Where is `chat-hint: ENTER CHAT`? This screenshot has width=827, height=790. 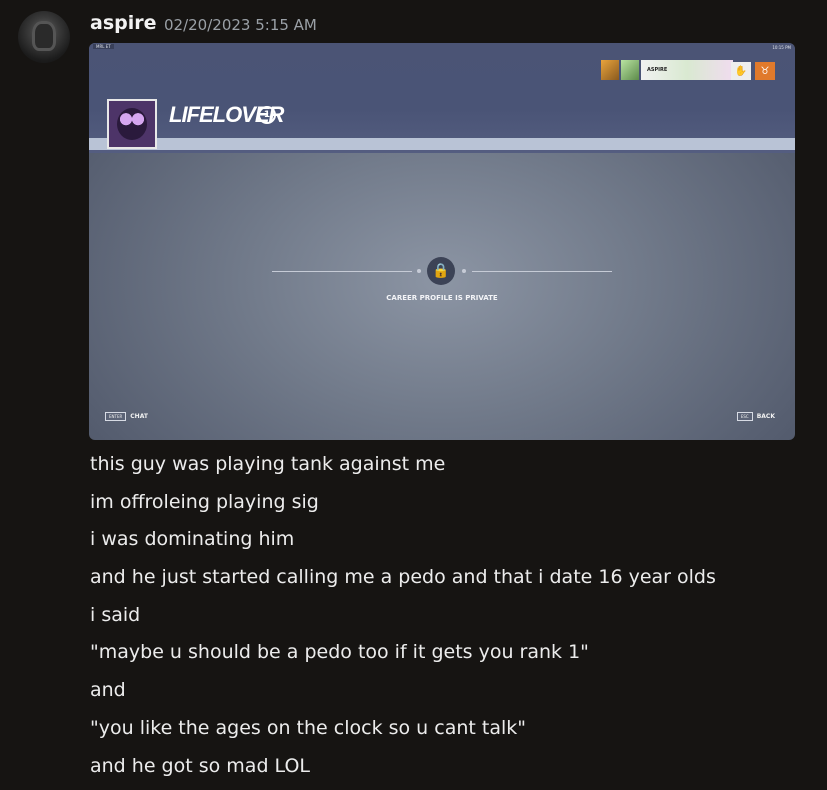 chat-hint: ENTER CHAT is located at coordinates (126, 416).